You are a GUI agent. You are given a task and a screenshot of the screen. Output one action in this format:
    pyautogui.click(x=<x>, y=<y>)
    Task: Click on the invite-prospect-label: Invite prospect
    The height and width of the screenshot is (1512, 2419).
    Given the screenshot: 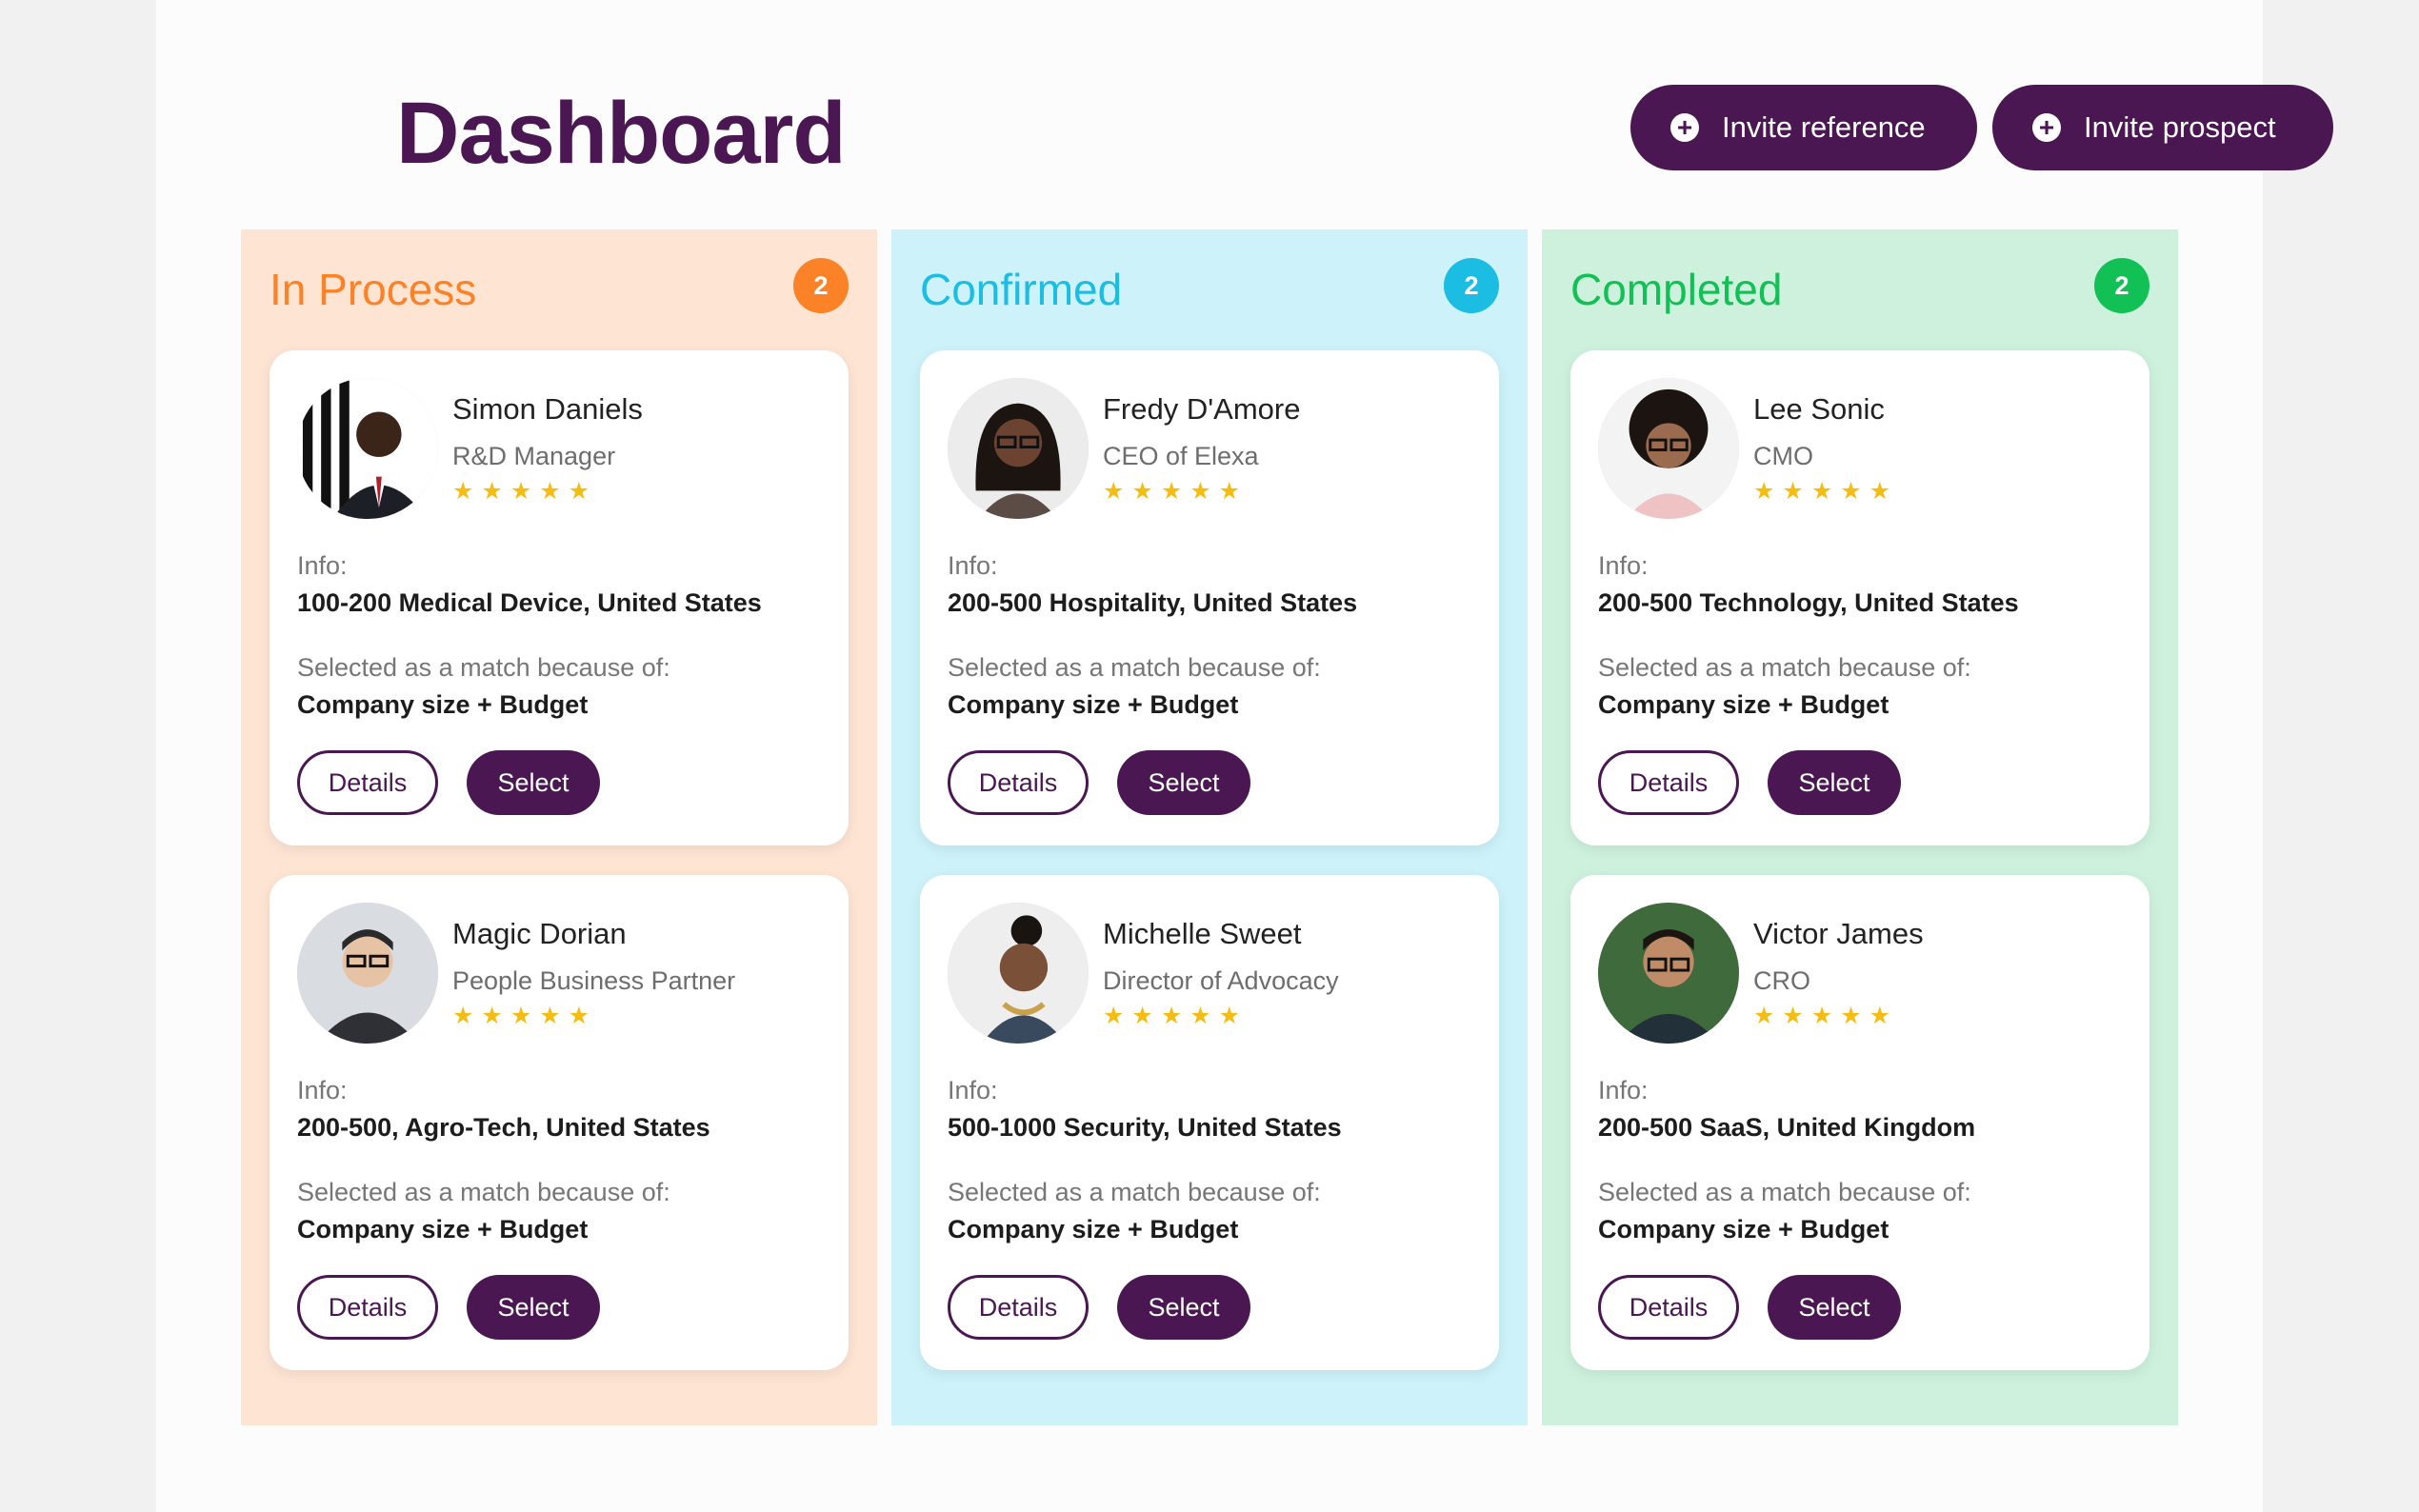 What is the action you would take?
    pyautogui.click(x=2180, y=127)
    